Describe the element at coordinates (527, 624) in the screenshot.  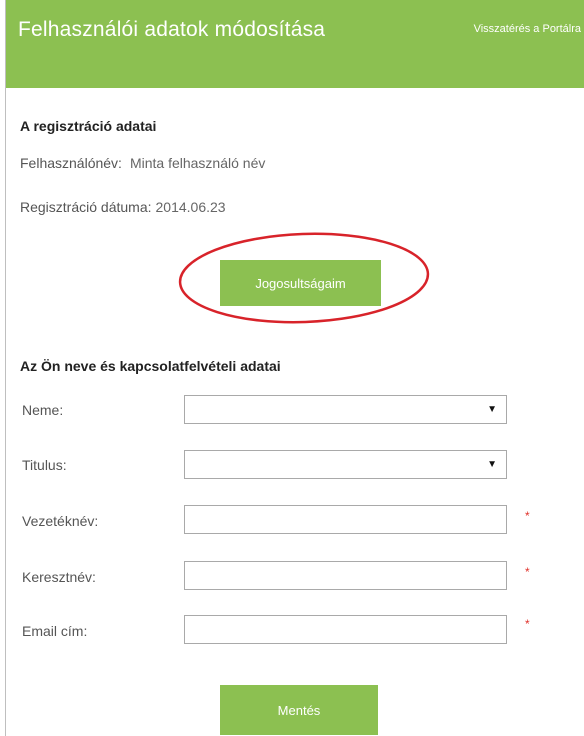
I see `email-required-marker: *` at that location.